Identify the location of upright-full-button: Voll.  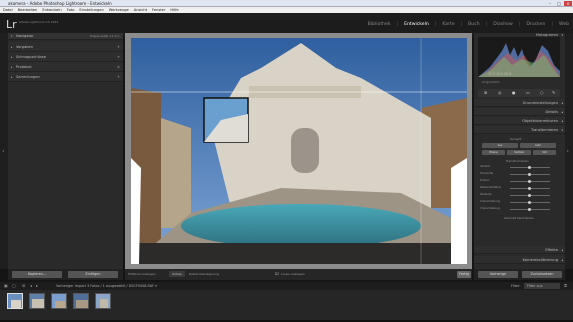
(544, 152).